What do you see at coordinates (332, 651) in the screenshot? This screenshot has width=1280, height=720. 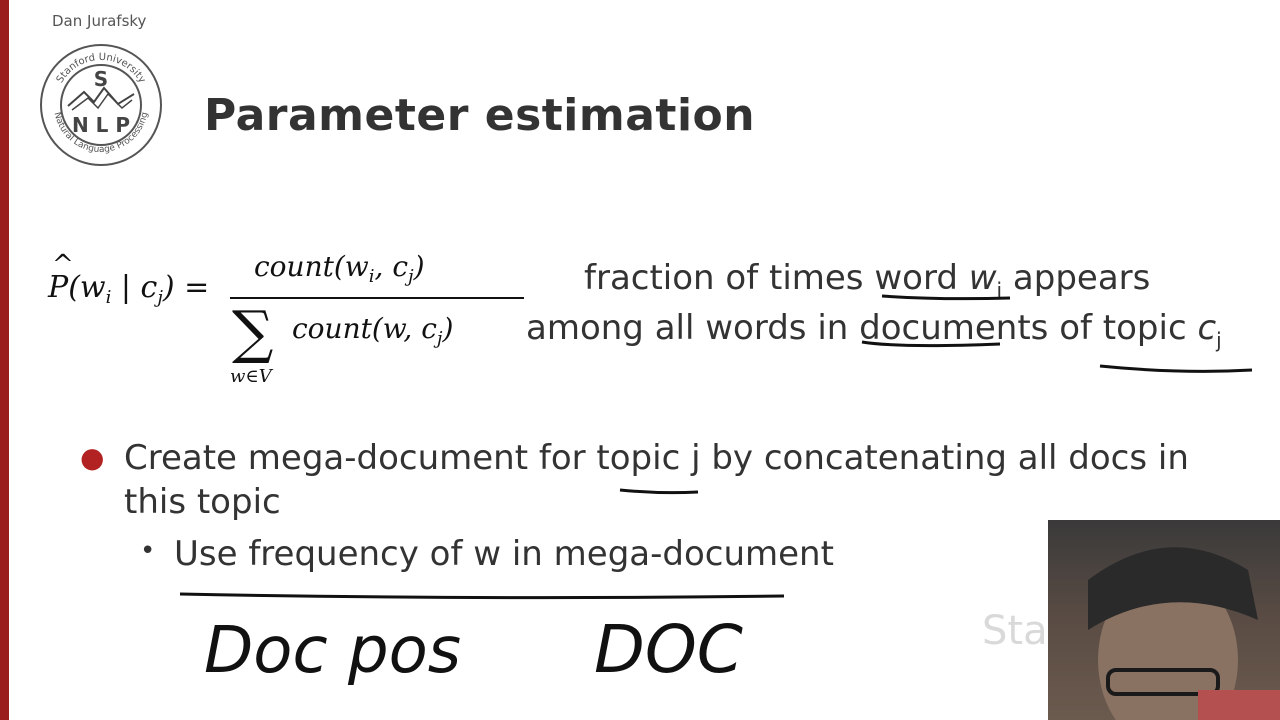 I see `handwriting-left: Doc pos` at bounding box center [332, 651].